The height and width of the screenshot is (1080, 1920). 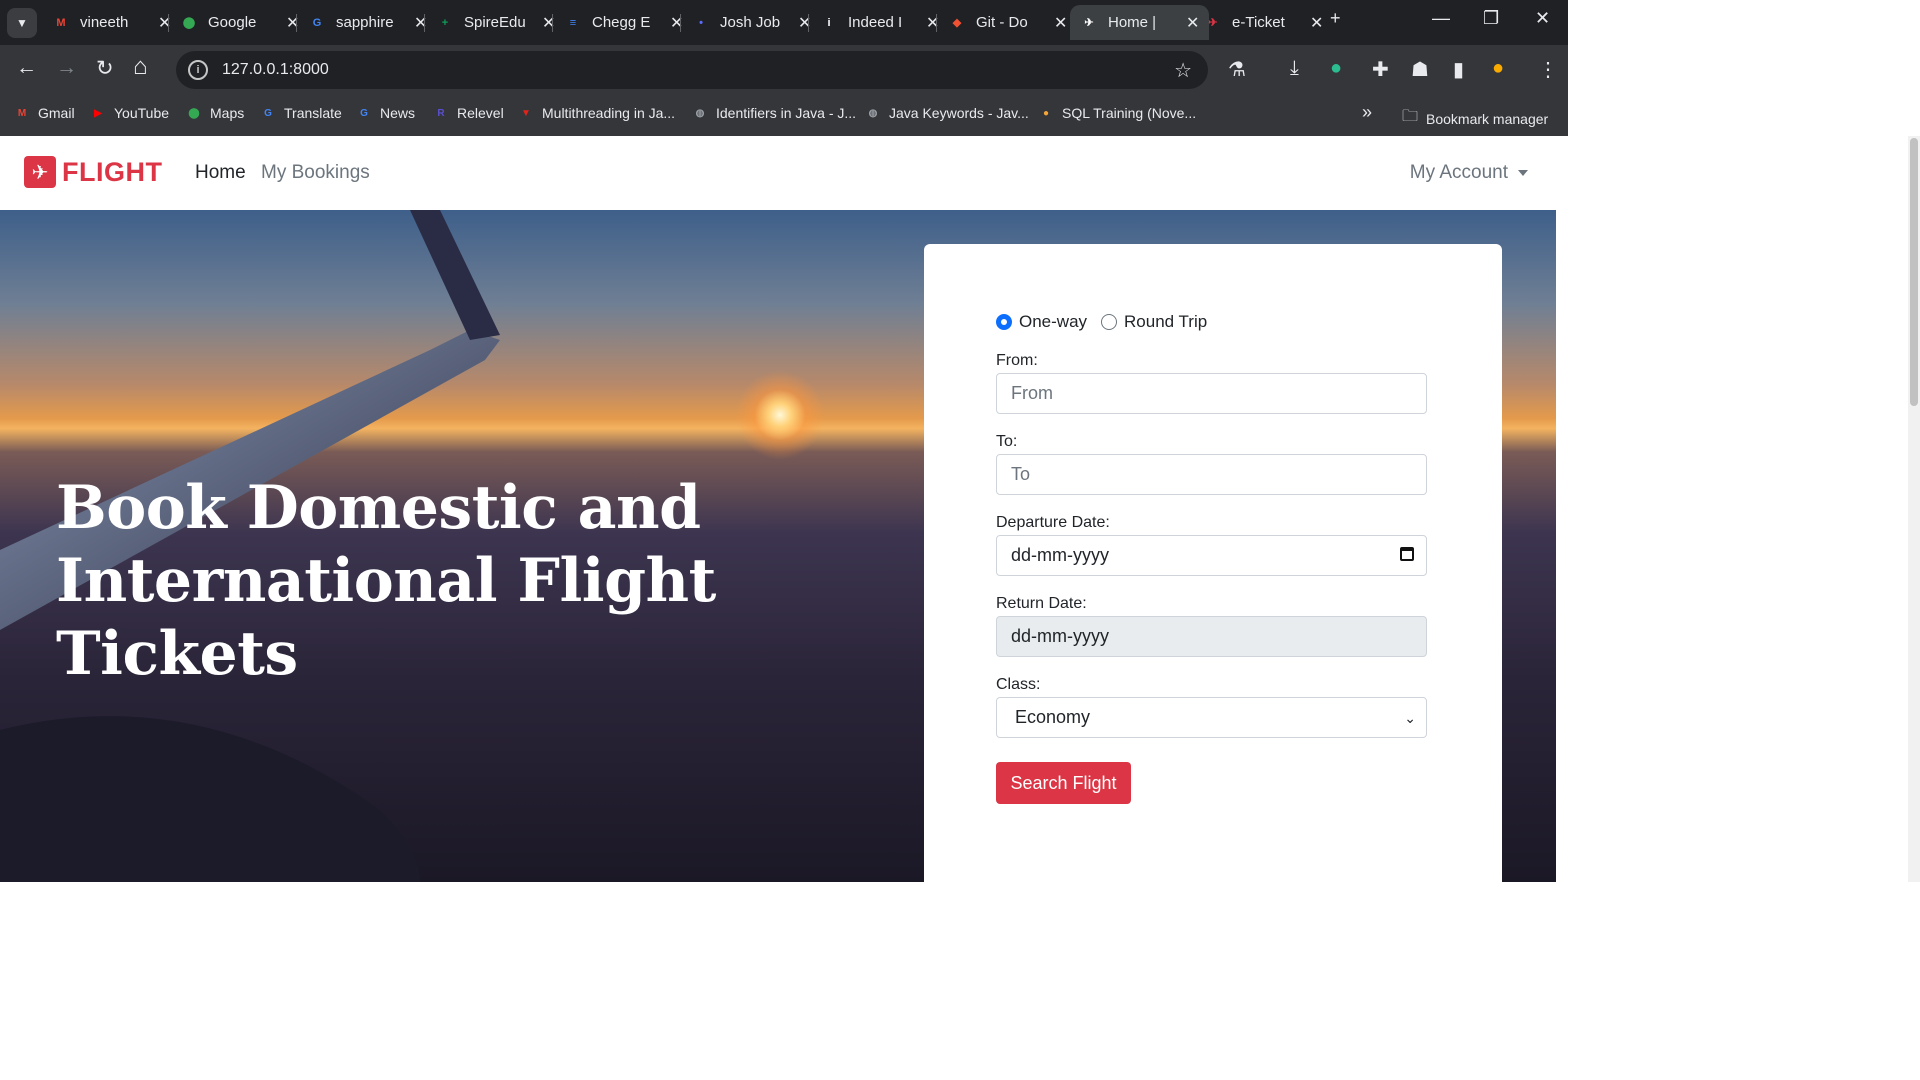 What do you see at coordinates (1211, 393) in the screenshot?
I see `from-input: From` at bounding box center [1211, 393].